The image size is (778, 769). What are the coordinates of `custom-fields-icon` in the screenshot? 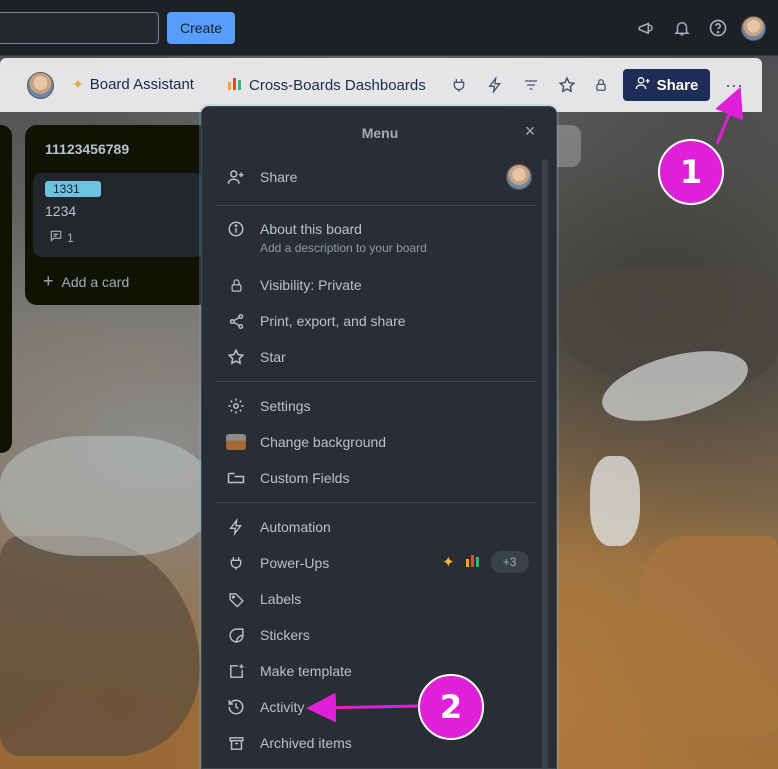 It's located at (236, 478).